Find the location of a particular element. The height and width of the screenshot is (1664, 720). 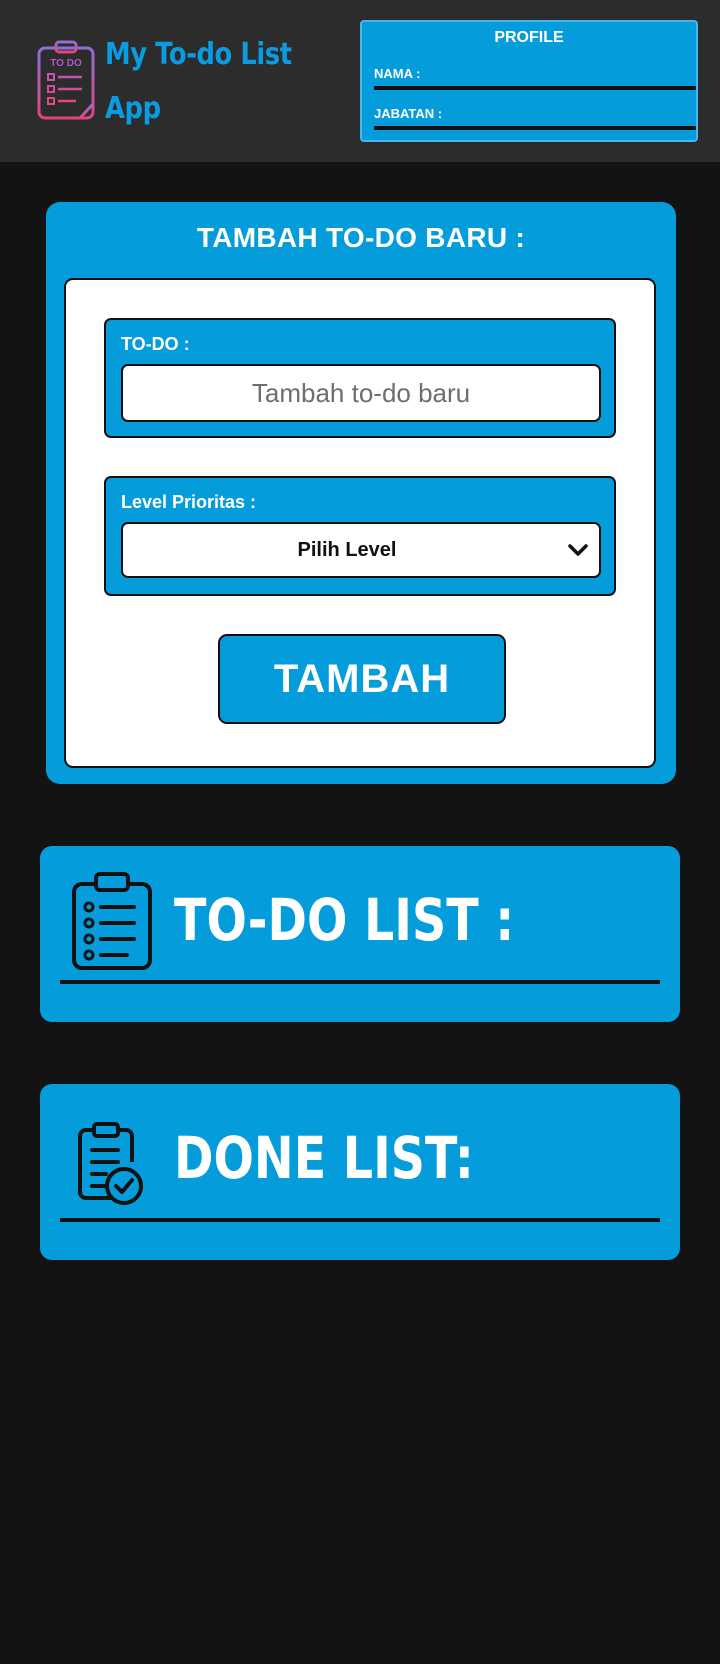

profile-jabatan-label: JABATAN : is located at coordinates (408, 113).